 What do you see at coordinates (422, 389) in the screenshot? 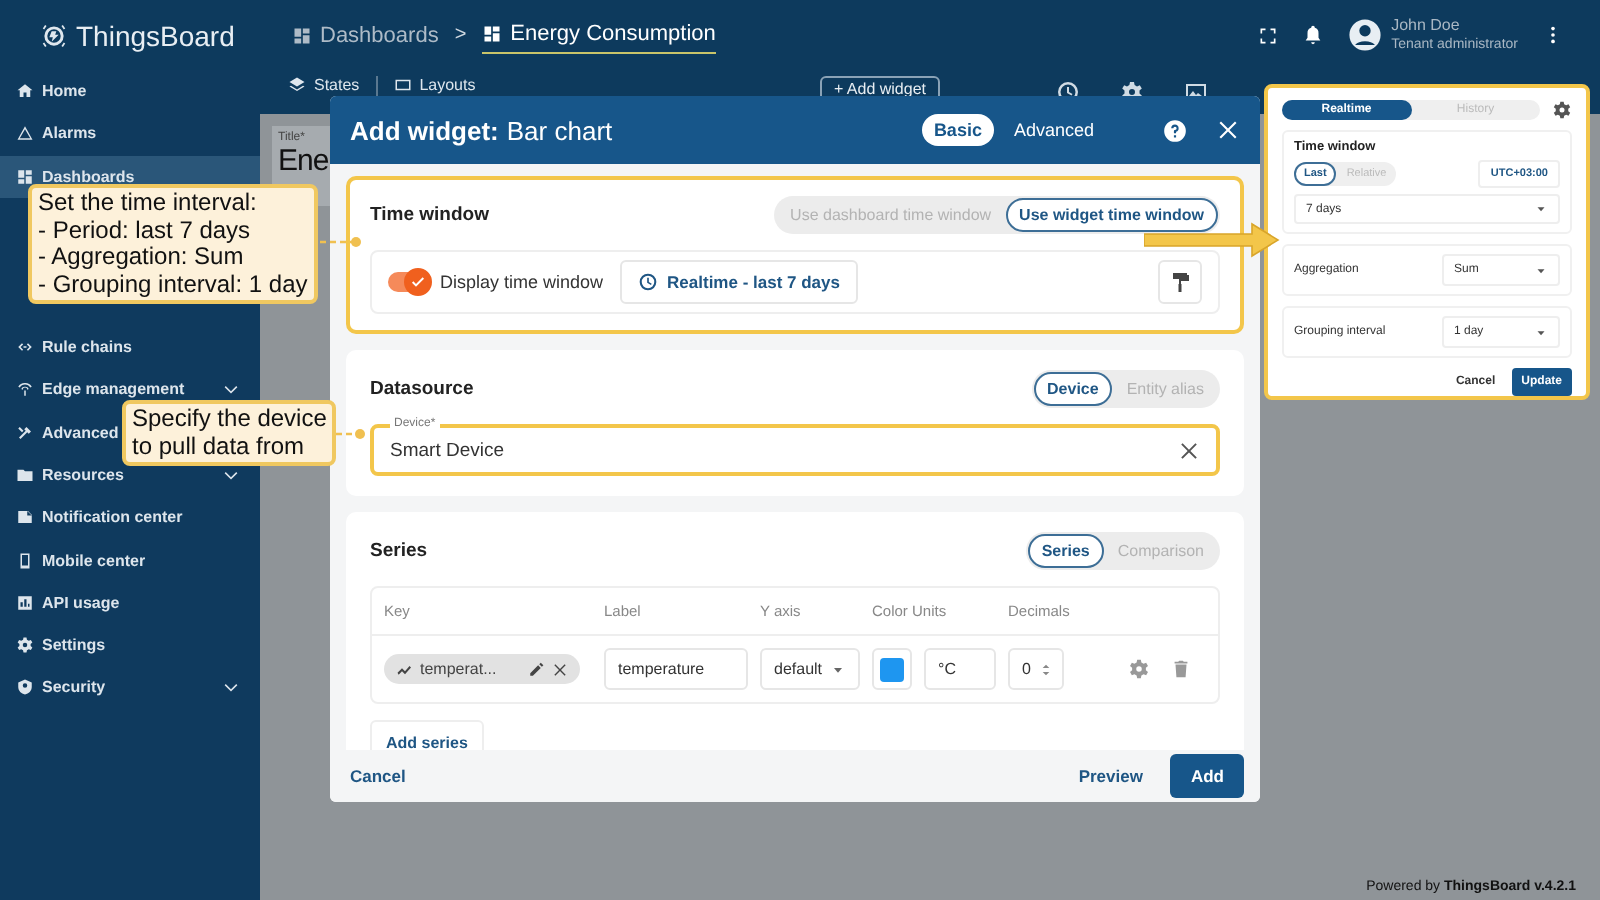
I see `section-heading: Datasource` at bounding box center [422, 389].